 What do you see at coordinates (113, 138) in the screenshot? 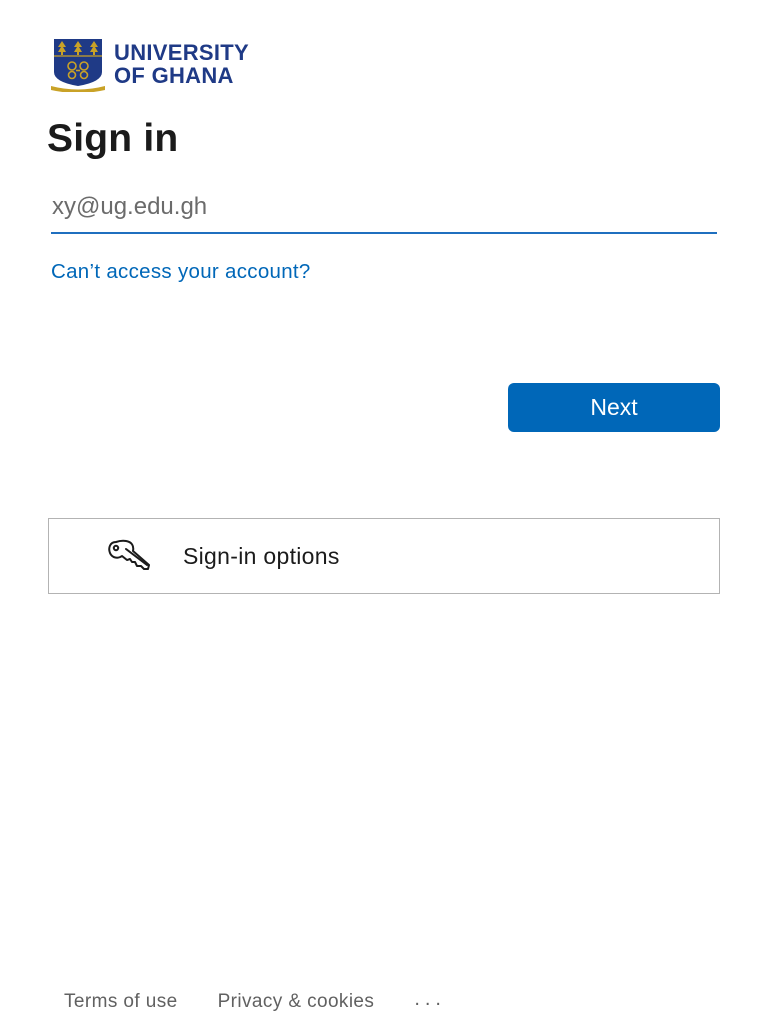
I see `page-title: Sign in` at bounding box center [113, 138].